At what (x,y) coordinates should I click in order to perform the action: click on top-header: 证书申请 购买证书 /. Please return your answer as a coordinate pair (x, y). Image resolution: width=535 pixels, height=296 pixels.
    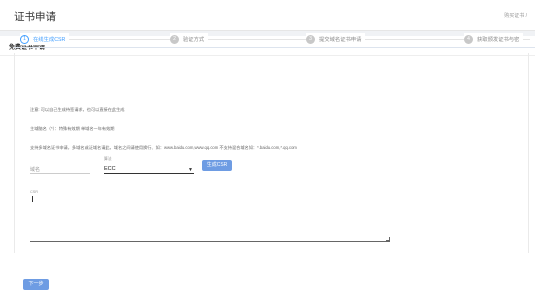
    Looking at the image, I should click on (267, 15).